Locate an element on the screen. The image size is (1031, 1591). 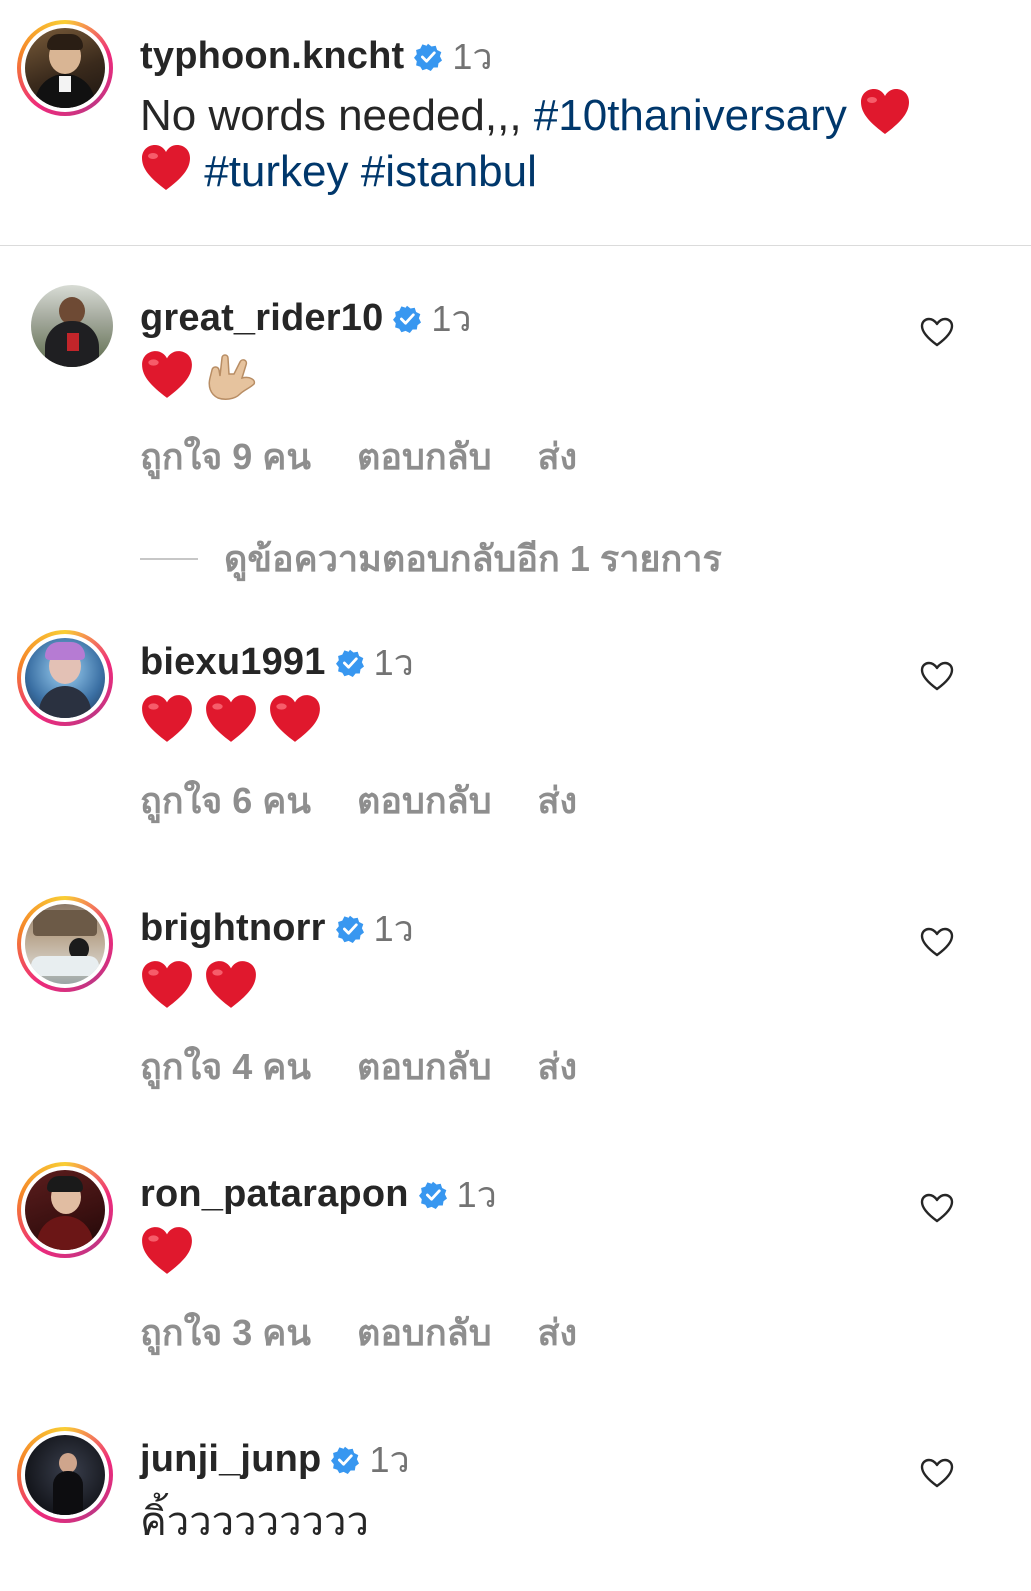
commenter-username: biexu1991 is located at coordinates (233, 662).